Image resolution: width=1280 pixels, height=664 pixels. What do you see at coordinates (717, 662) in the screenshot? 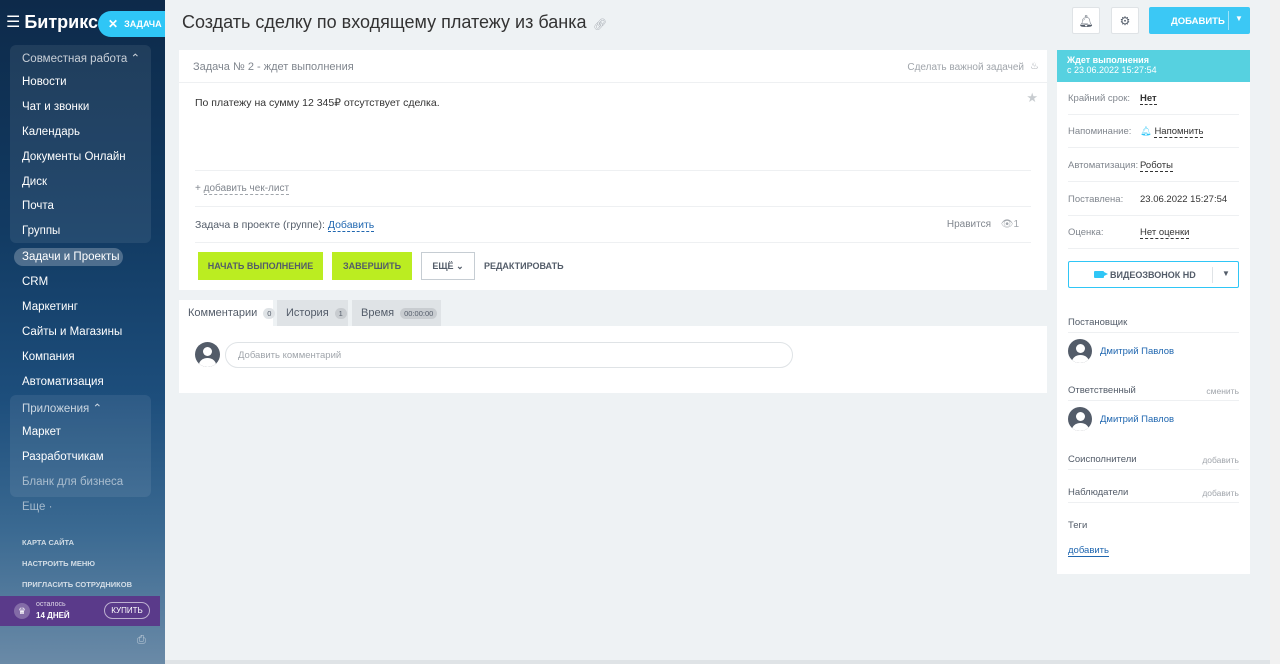
I see `bottom-bar` at bounding box center [717, 662].